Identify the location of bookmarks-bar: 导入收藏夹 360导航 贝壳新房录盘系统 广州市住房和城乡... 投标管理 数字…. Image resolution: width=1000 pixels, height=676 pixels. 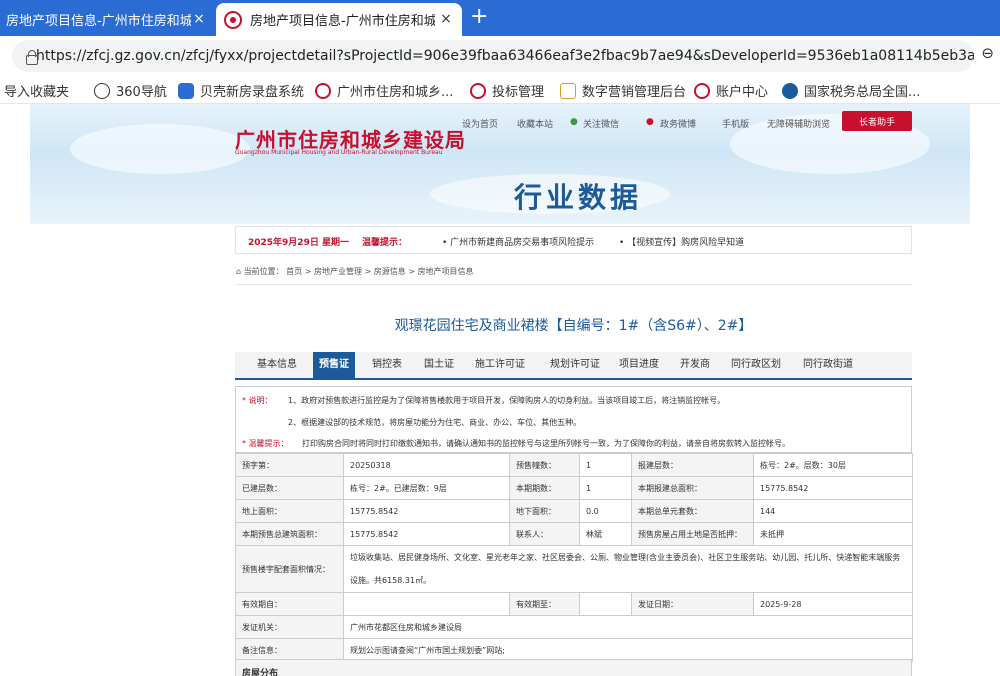
(500, 90).